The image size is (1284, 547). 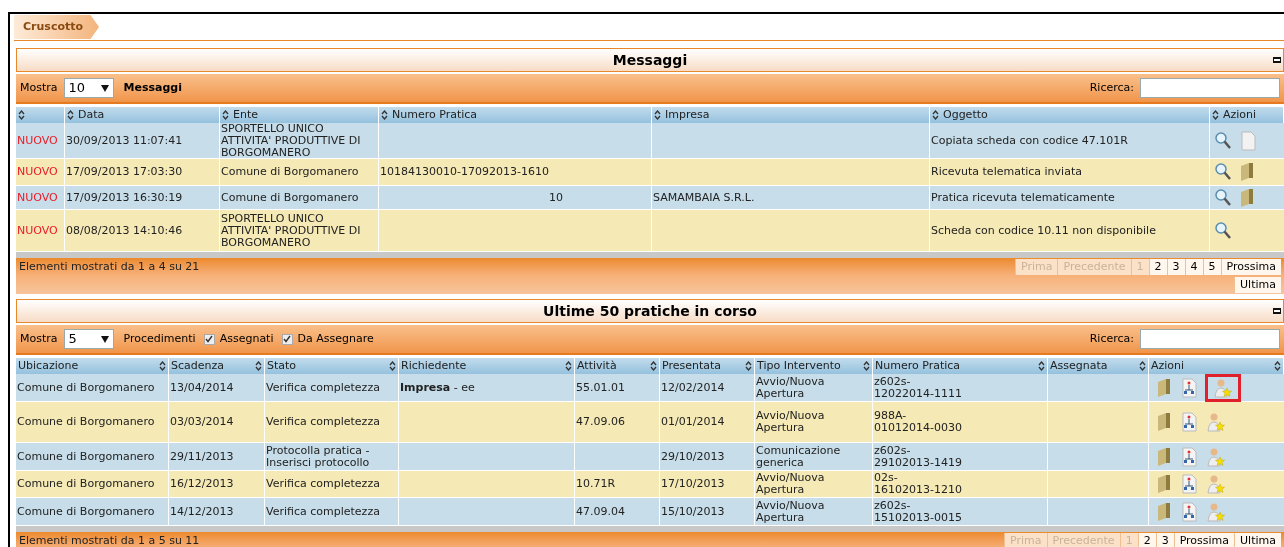 I want to click on table-cell: 01/01/2014, so click(x=693, y=422).